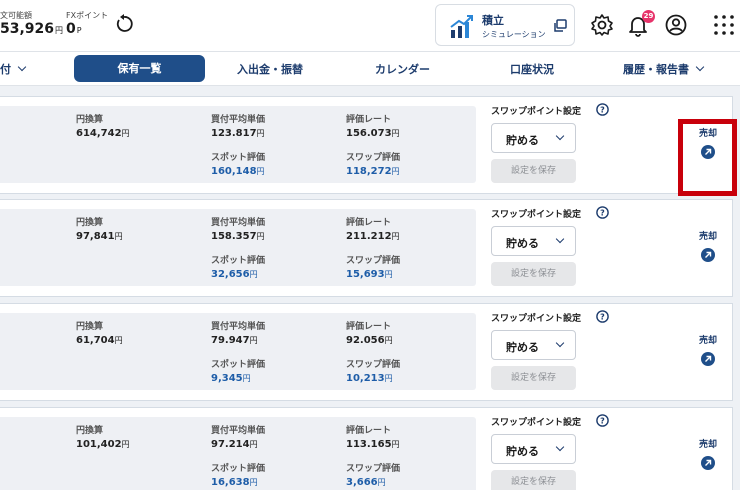 The width and height of the screenshot is (740, 490). I want to click on app-header: 文可能額 53,926円 FXポイント 0P 積立 シミュレーション 29, so click(370, 26).